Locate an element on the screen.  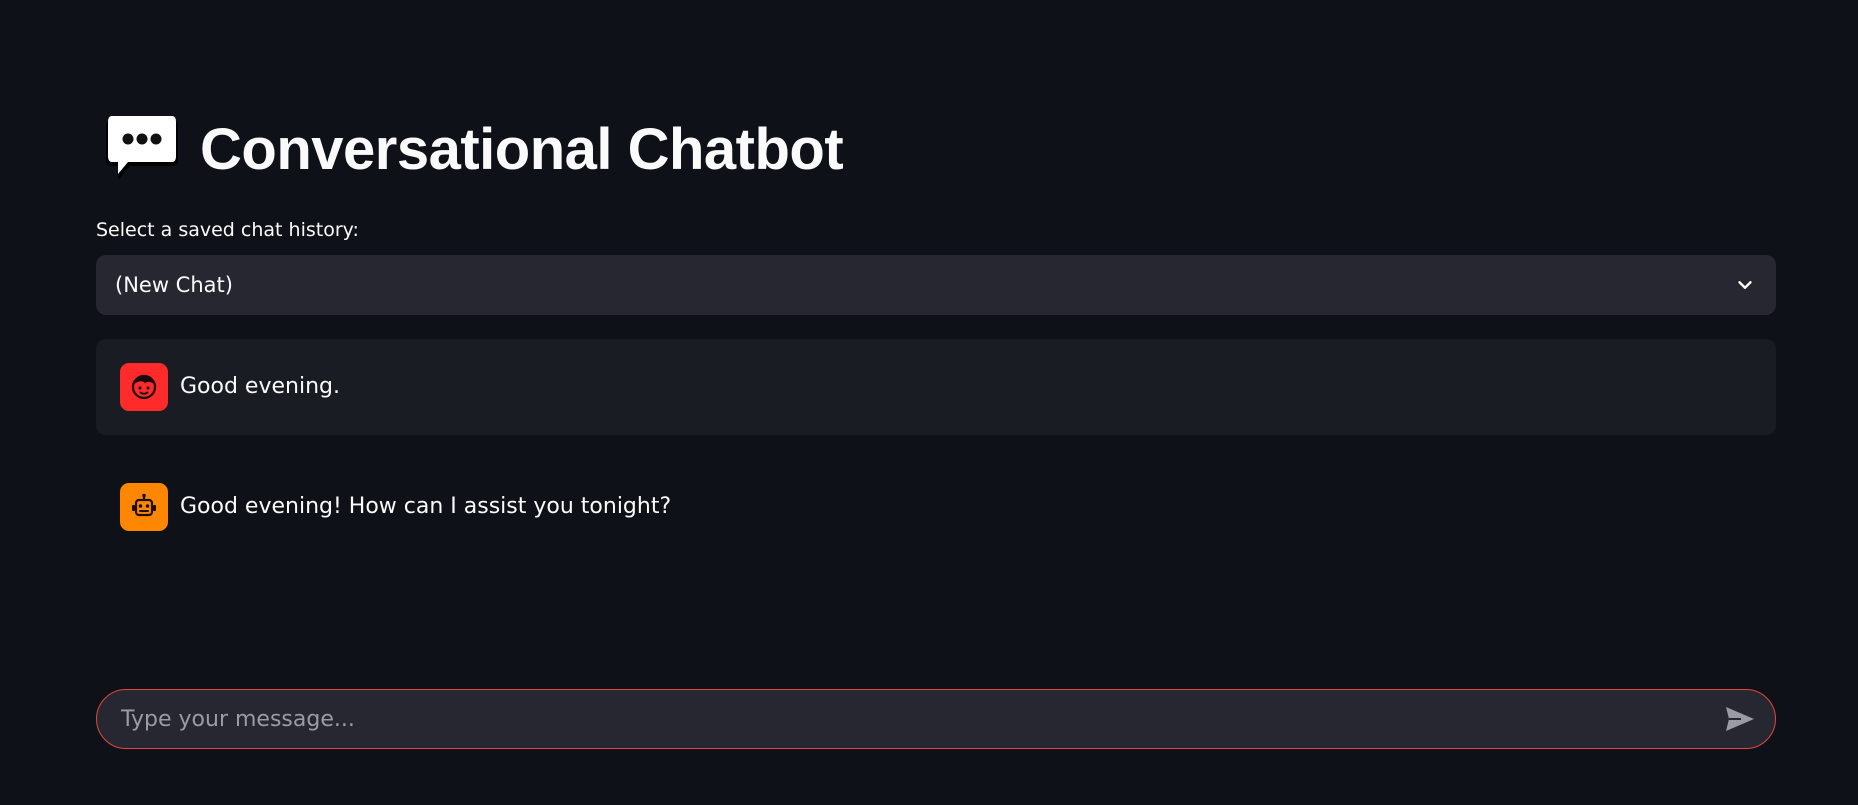
message-text: Good evening. is located at coordinates (260, 386).